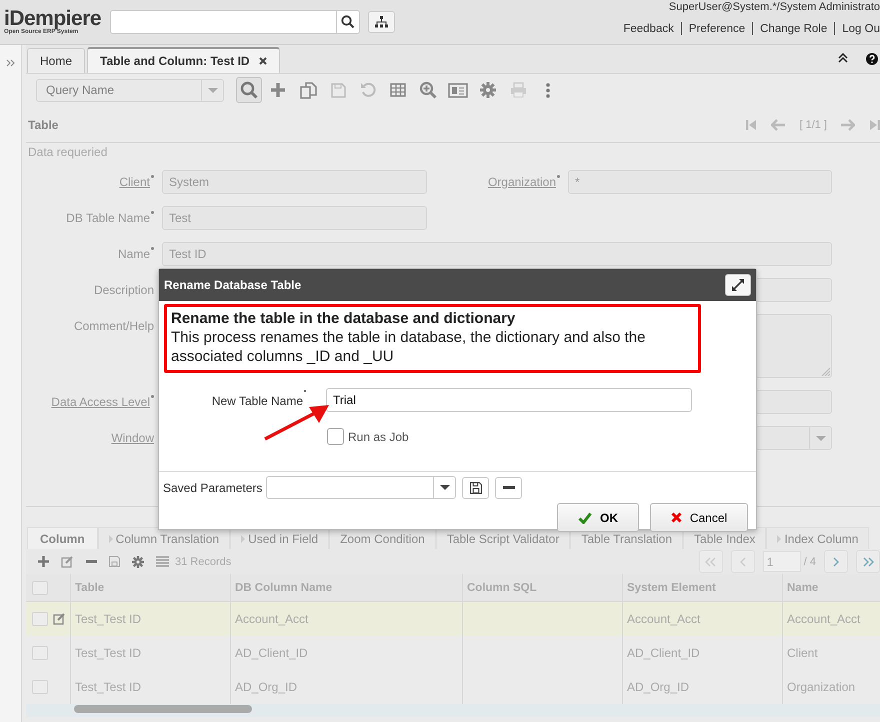 The height and width of the screenshot is (722, 880). What do you see at coordinates (346, 587) in the screenshot?
I see `column-header: DB Column Name` at bounding box center [346, 587].